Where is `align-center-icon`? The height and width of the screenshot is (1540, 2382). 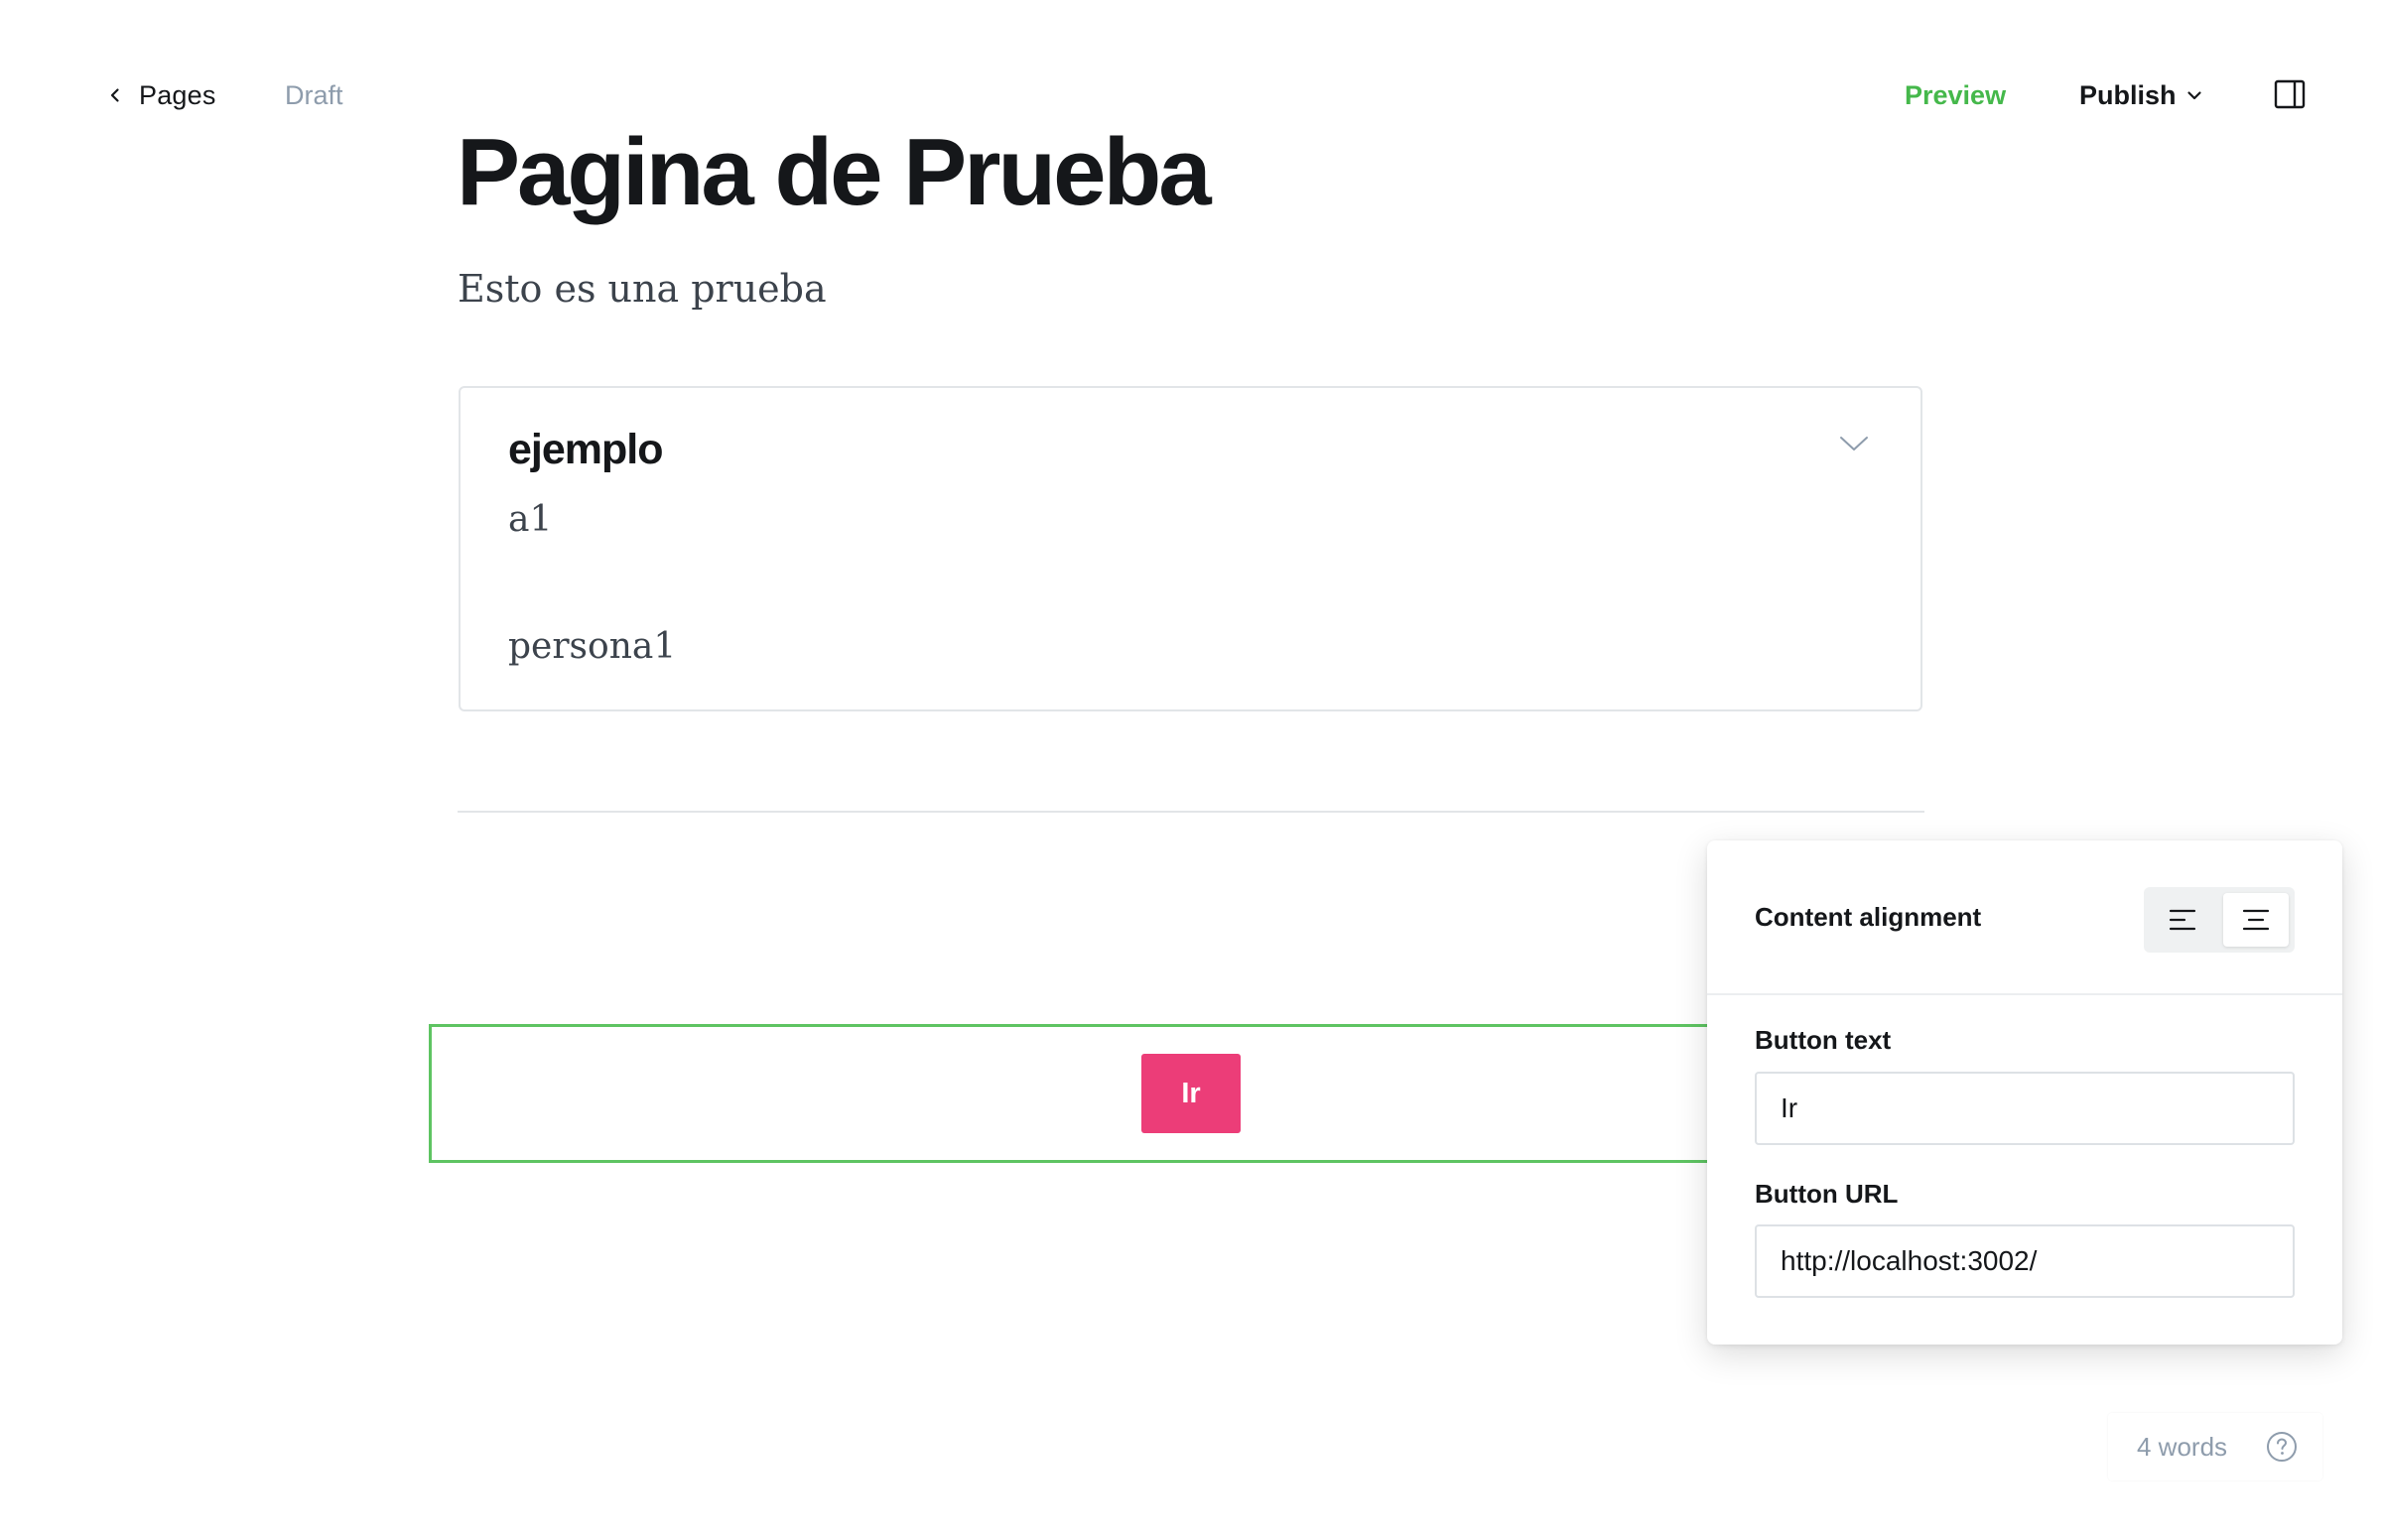 align-center-icon is located at coordinates (2256, 920).